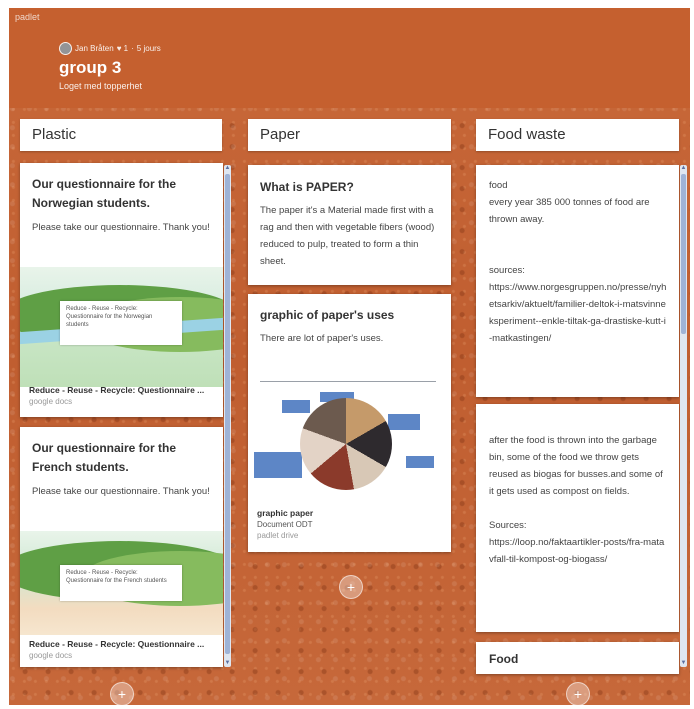 This screenshot has height=709, width=694. Describe the element at coordinates (349, 135) in the screenshot. I see `column-header-paper: Paper` at that location.